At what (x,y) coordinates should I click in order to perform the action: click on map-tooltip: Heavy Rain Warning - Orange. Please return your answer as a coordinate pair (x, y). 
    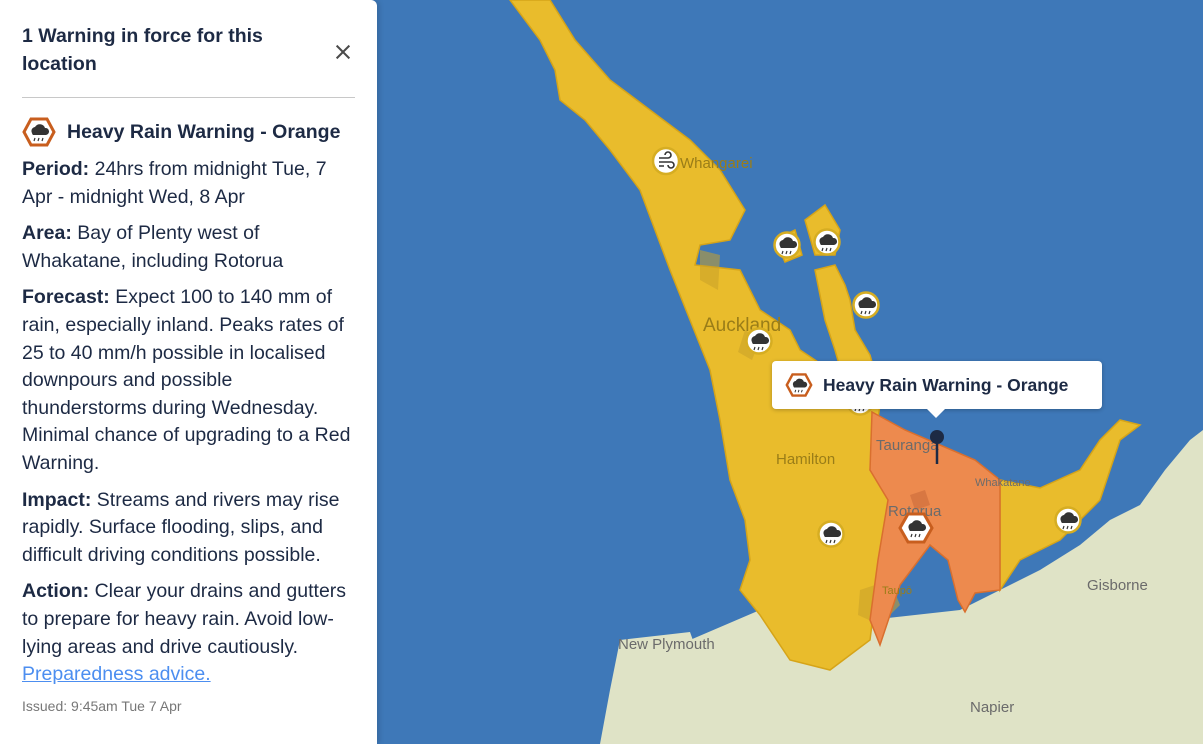
    Looking at the image, I should click on (937, 389).